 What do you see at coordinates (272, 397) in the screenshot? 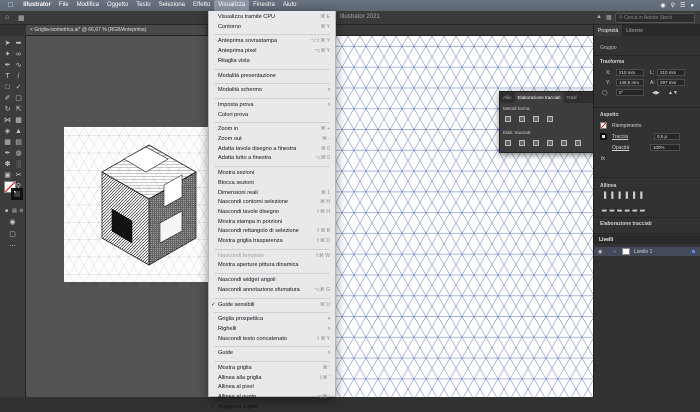
I see `menu-item-allinea-al-punto: Allinea al punto ⌥⌘ '` at bounding box center [272, 397].